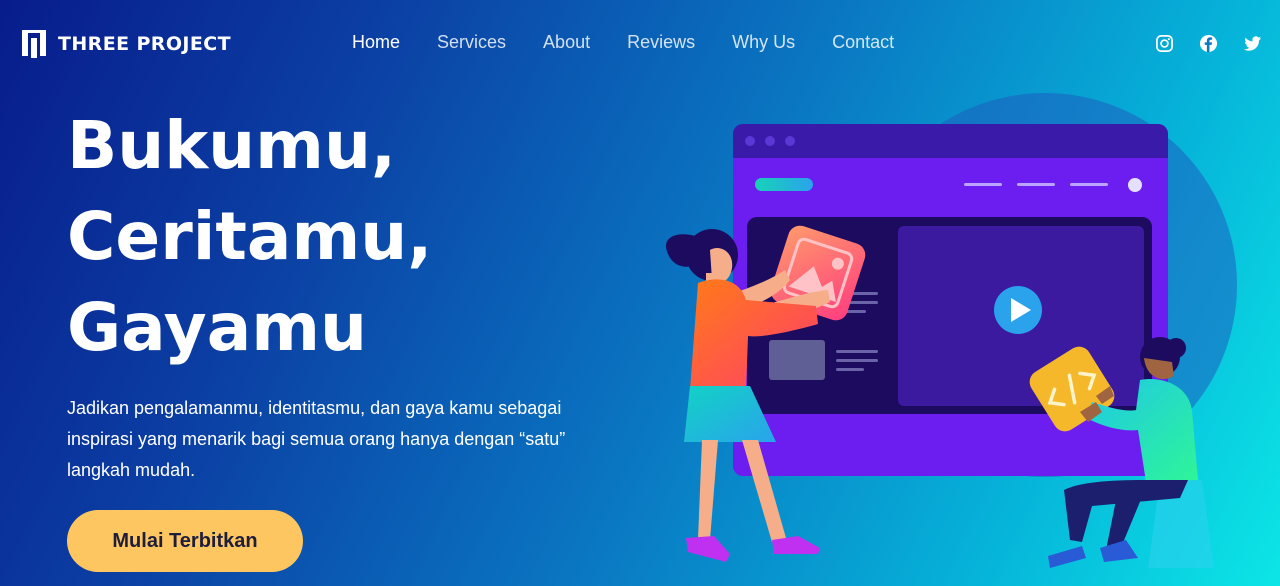 This screenshot has width=1280, height=586. Describe the element at coordinates (1164, 43) in the screenshot. I see `instagram-icon` at that location.